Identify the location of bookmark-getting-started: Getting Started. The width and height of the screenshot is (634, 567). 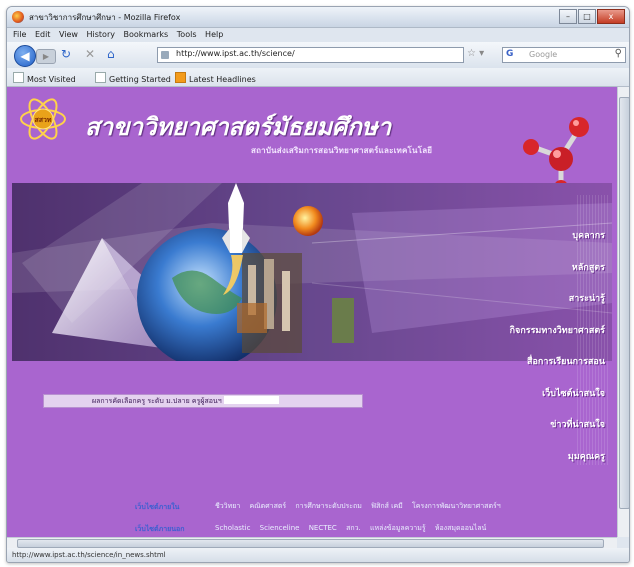
(133, 78).